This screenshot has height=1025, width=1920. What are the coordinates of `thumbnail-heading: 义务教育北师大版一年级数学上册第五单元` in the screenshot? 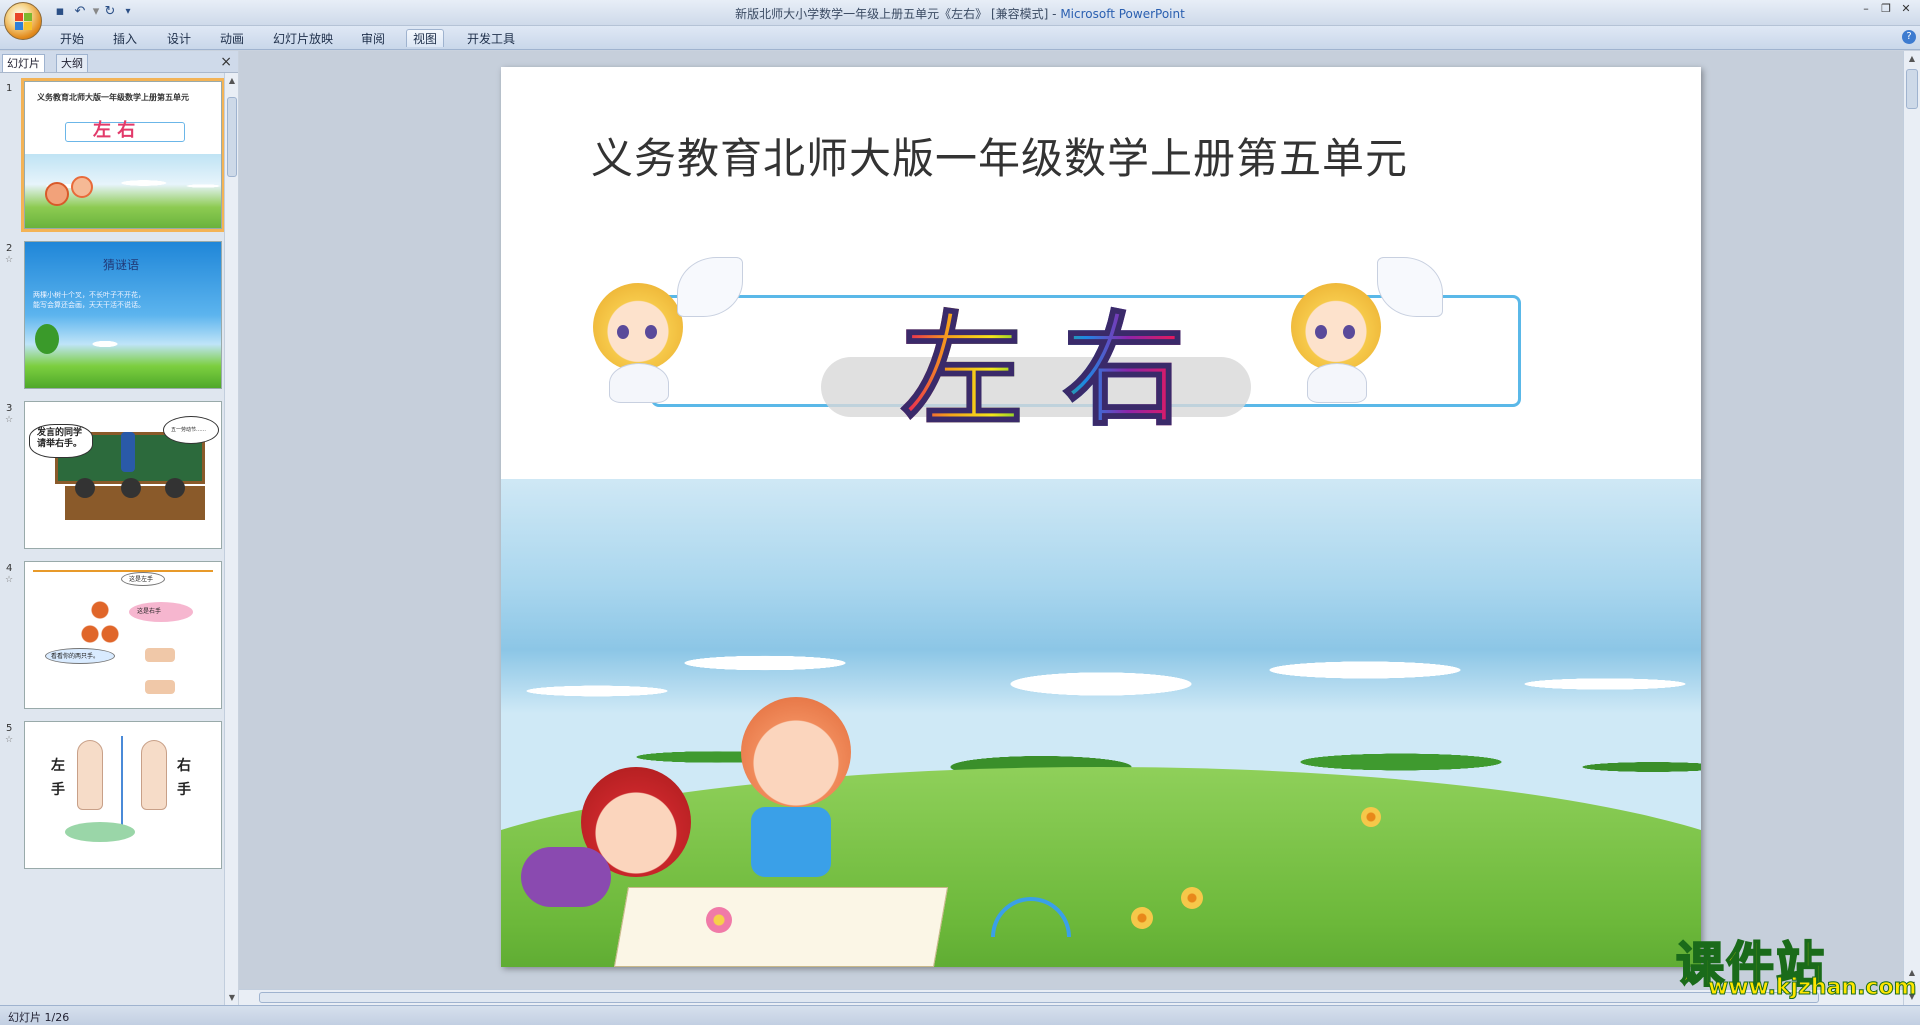 It's located at (113, 97).